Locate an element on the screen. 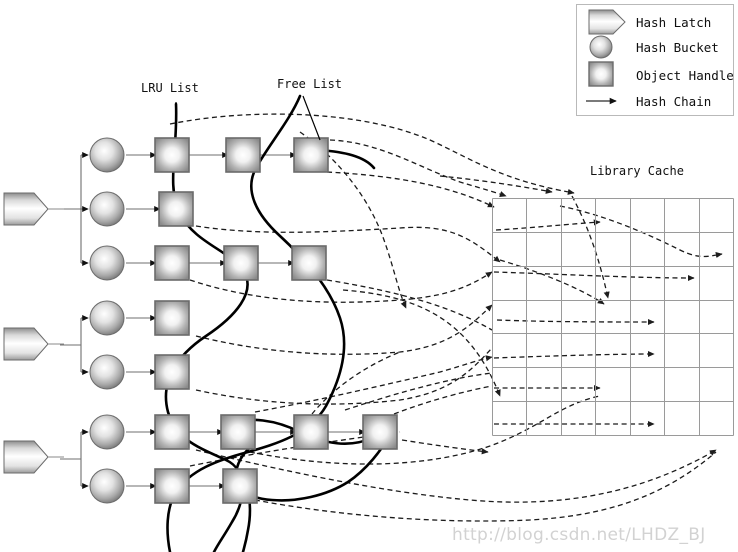  legend-label-hash-latch: Hash Latch is located at coordinates (673, 22).